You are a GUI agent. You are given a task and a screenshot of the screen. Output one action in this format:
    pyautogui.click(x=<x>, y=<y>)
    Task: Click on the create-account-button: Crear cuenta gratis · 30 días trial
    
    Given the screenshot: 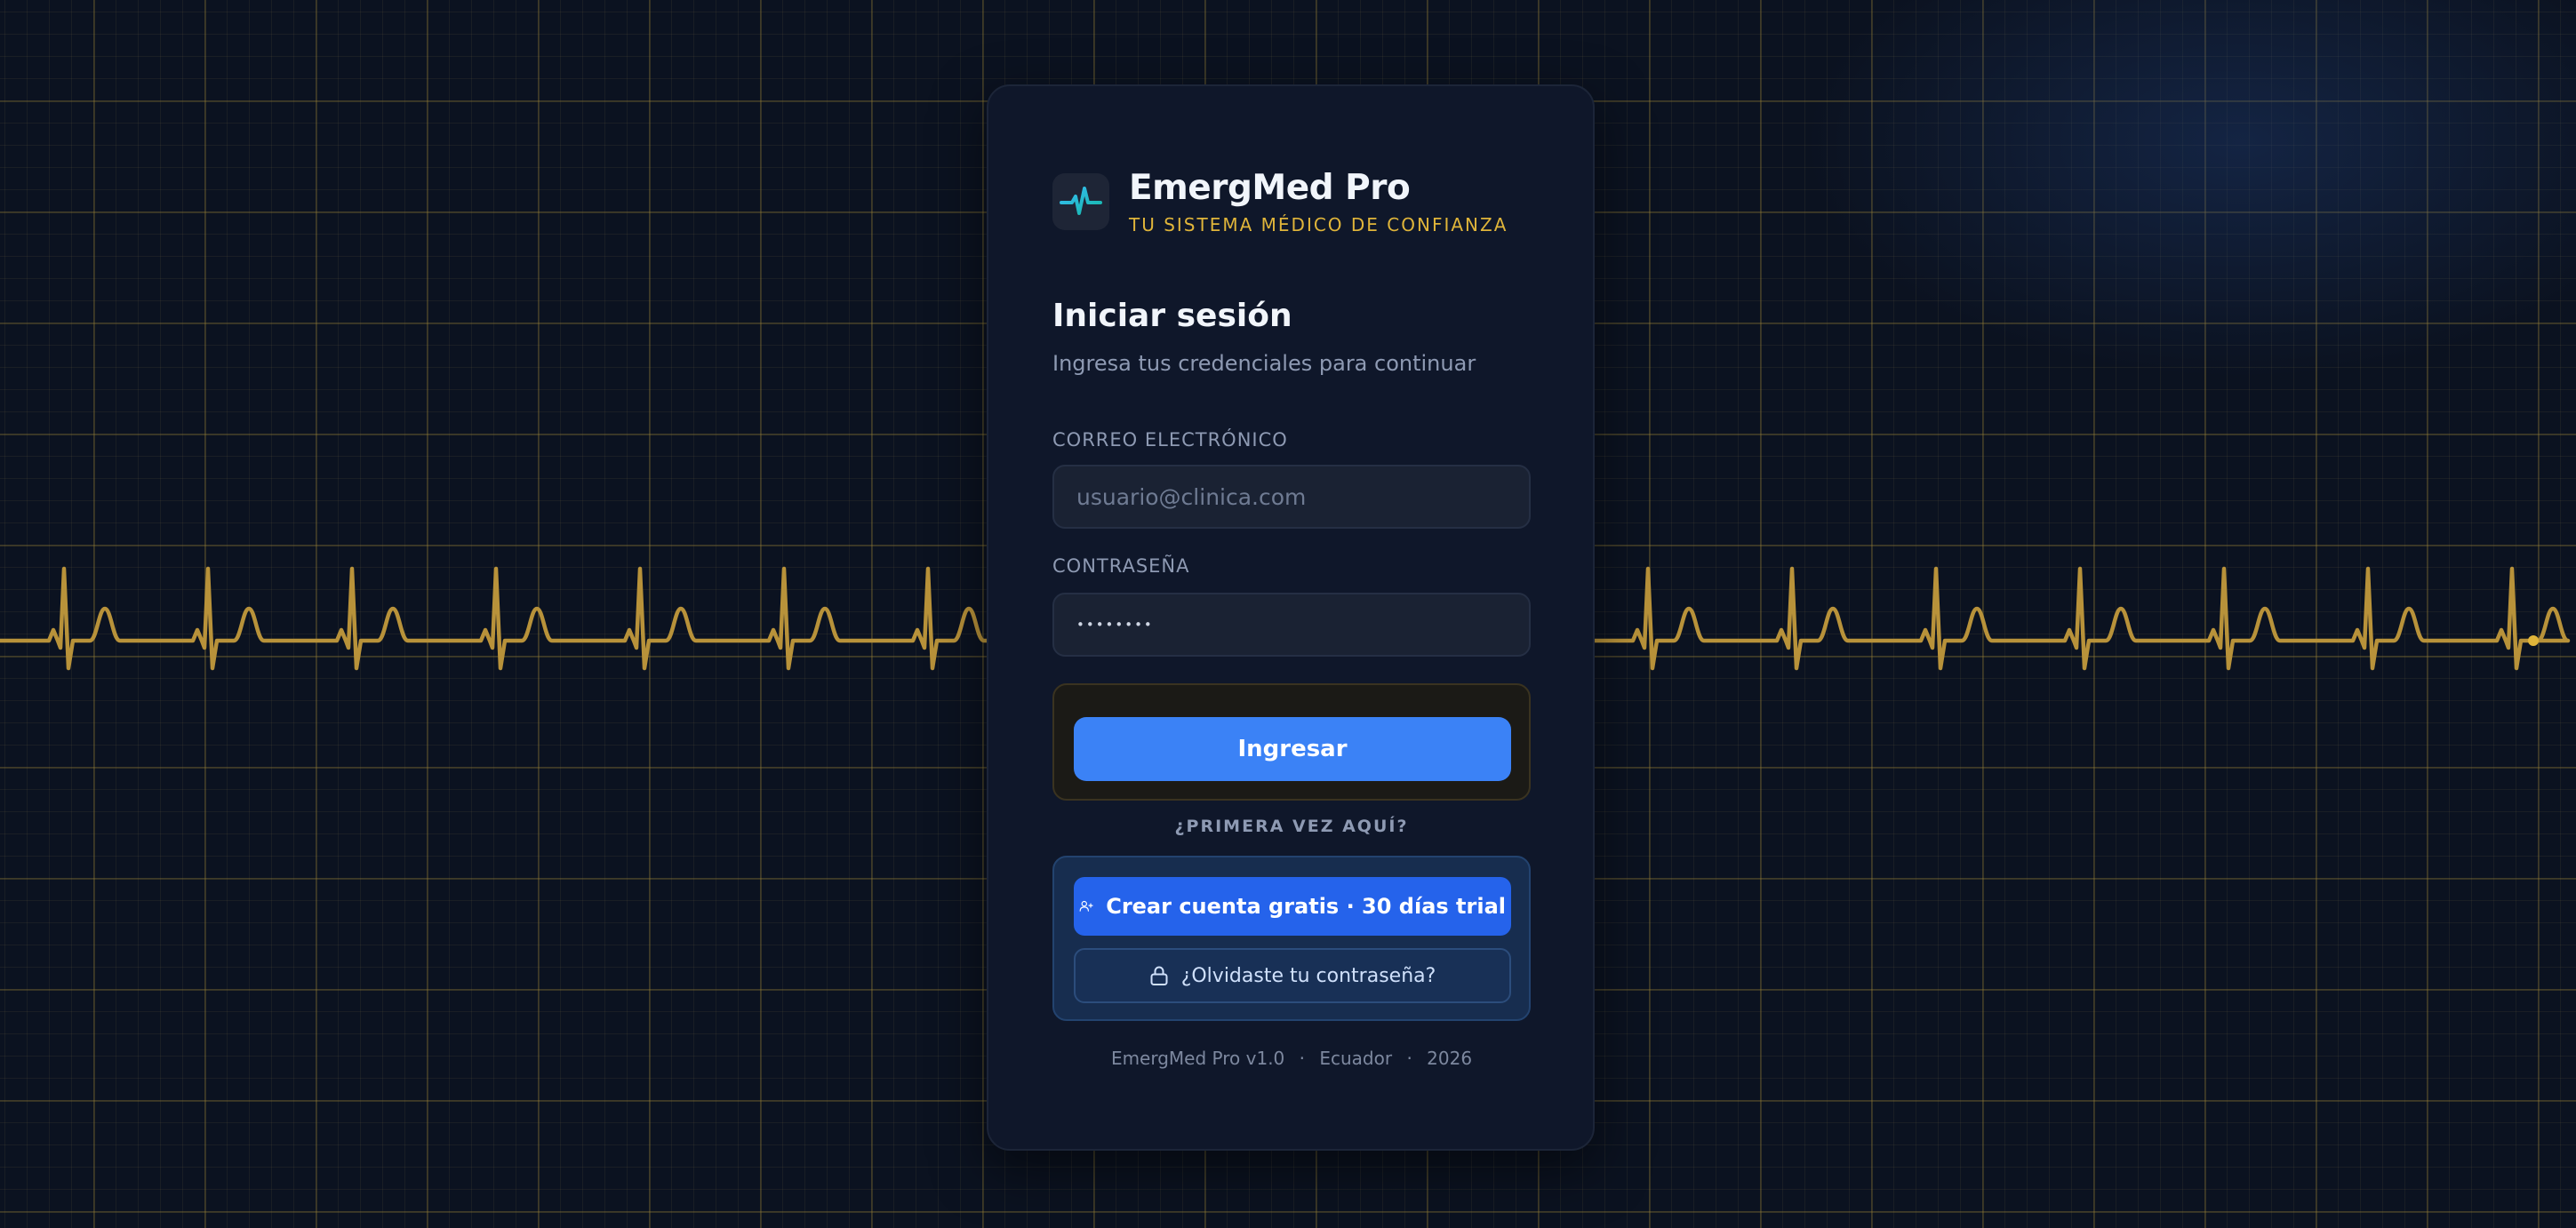 What is the action you would take?
    pyautogui.click(x=1292, y=907)
    